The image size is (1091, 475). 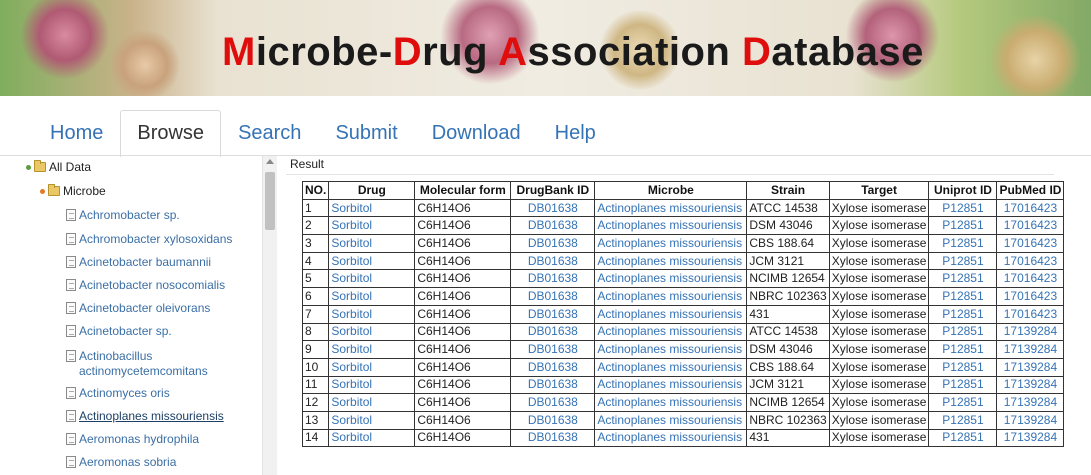 What do you see at coordinates (366, 133) in the screenshot?
I see `tab-submit: Submit` at bounding box center [366, 133].